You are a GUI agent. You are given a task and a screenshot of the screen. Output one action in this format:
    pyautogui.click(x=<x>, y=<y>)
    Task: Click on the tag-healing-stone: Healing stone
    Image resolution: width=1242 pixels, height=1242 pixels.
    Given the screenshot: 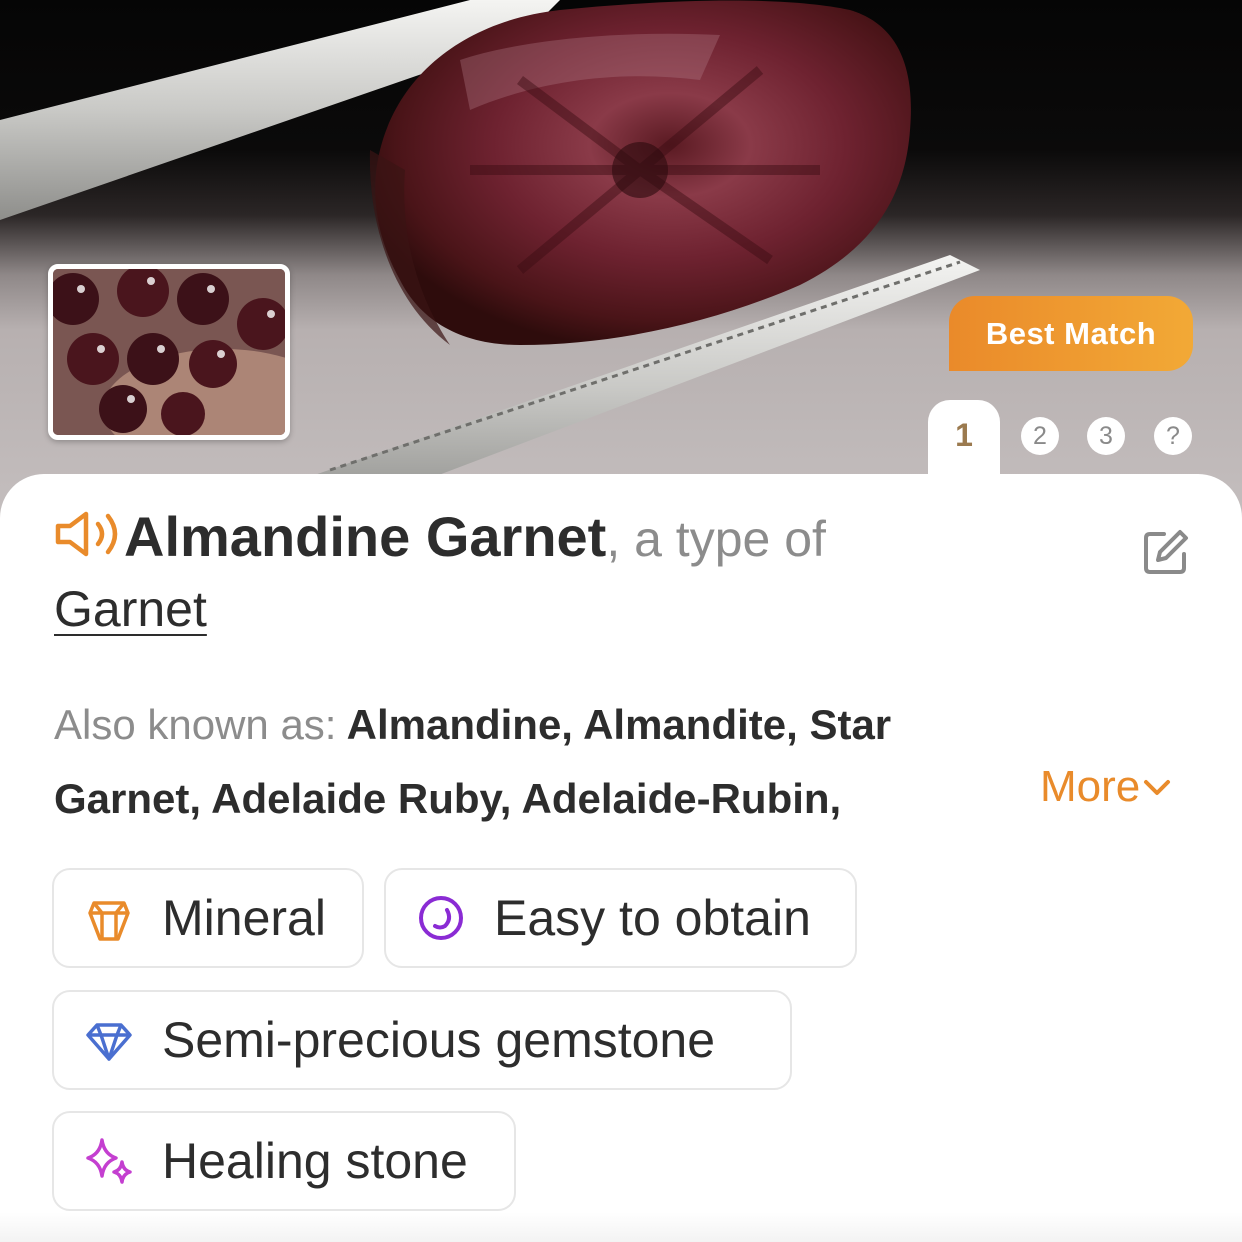 What is the action you would take?
    pyautogui.click(x=284, y=1161)
    